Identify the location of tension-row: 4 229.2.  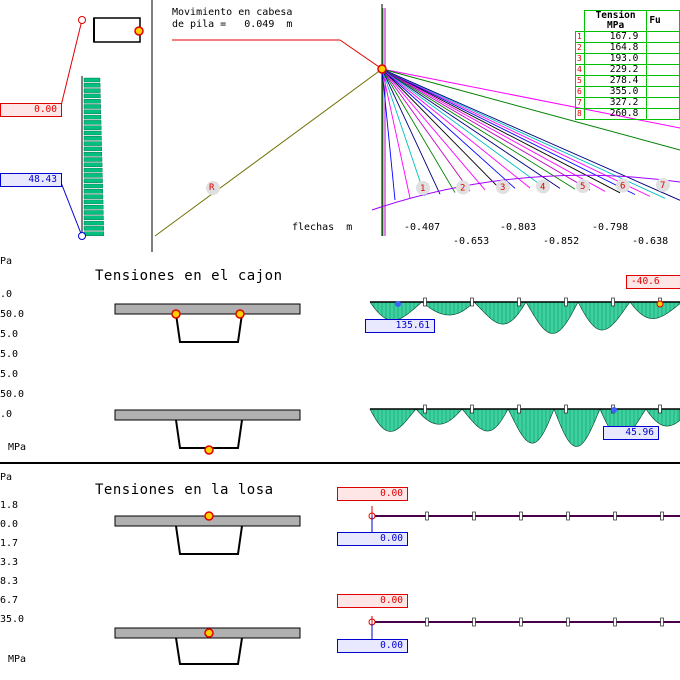
(627, 70).